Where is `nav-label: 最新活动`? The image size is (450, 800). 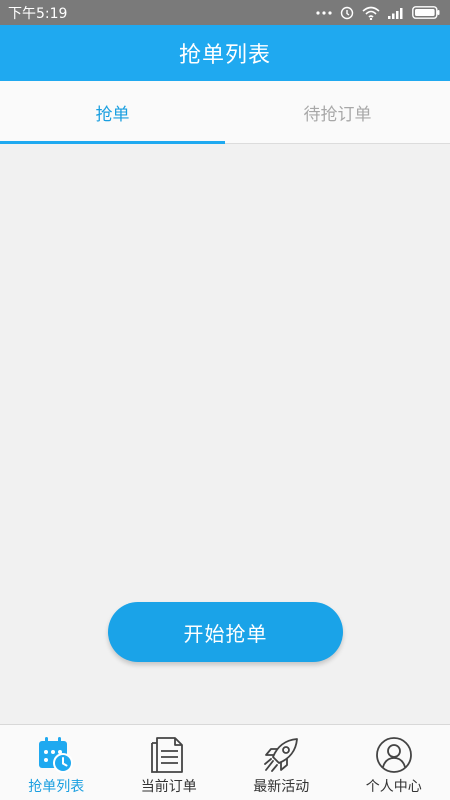
nav-label: 最新活动 is located at coordinates (281, 787).